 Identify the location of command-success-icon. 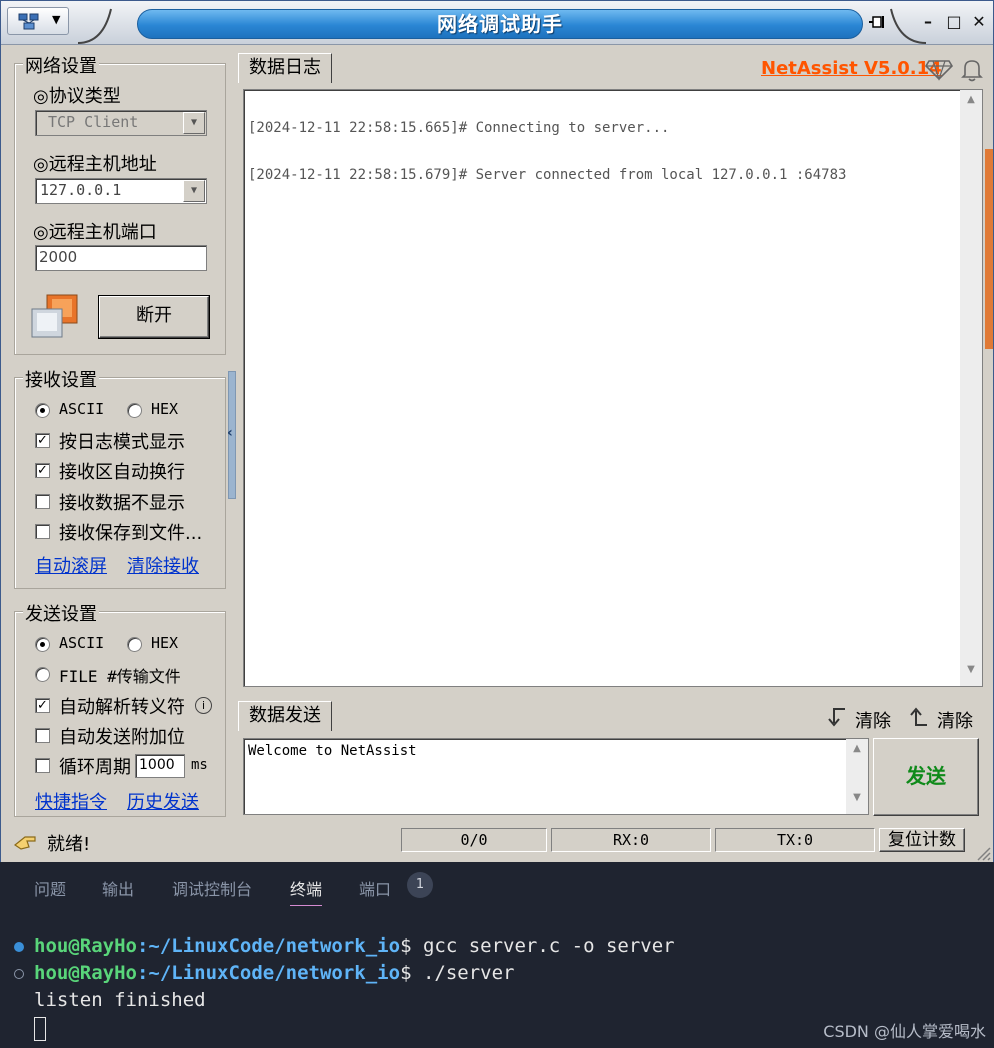
(19, 947).